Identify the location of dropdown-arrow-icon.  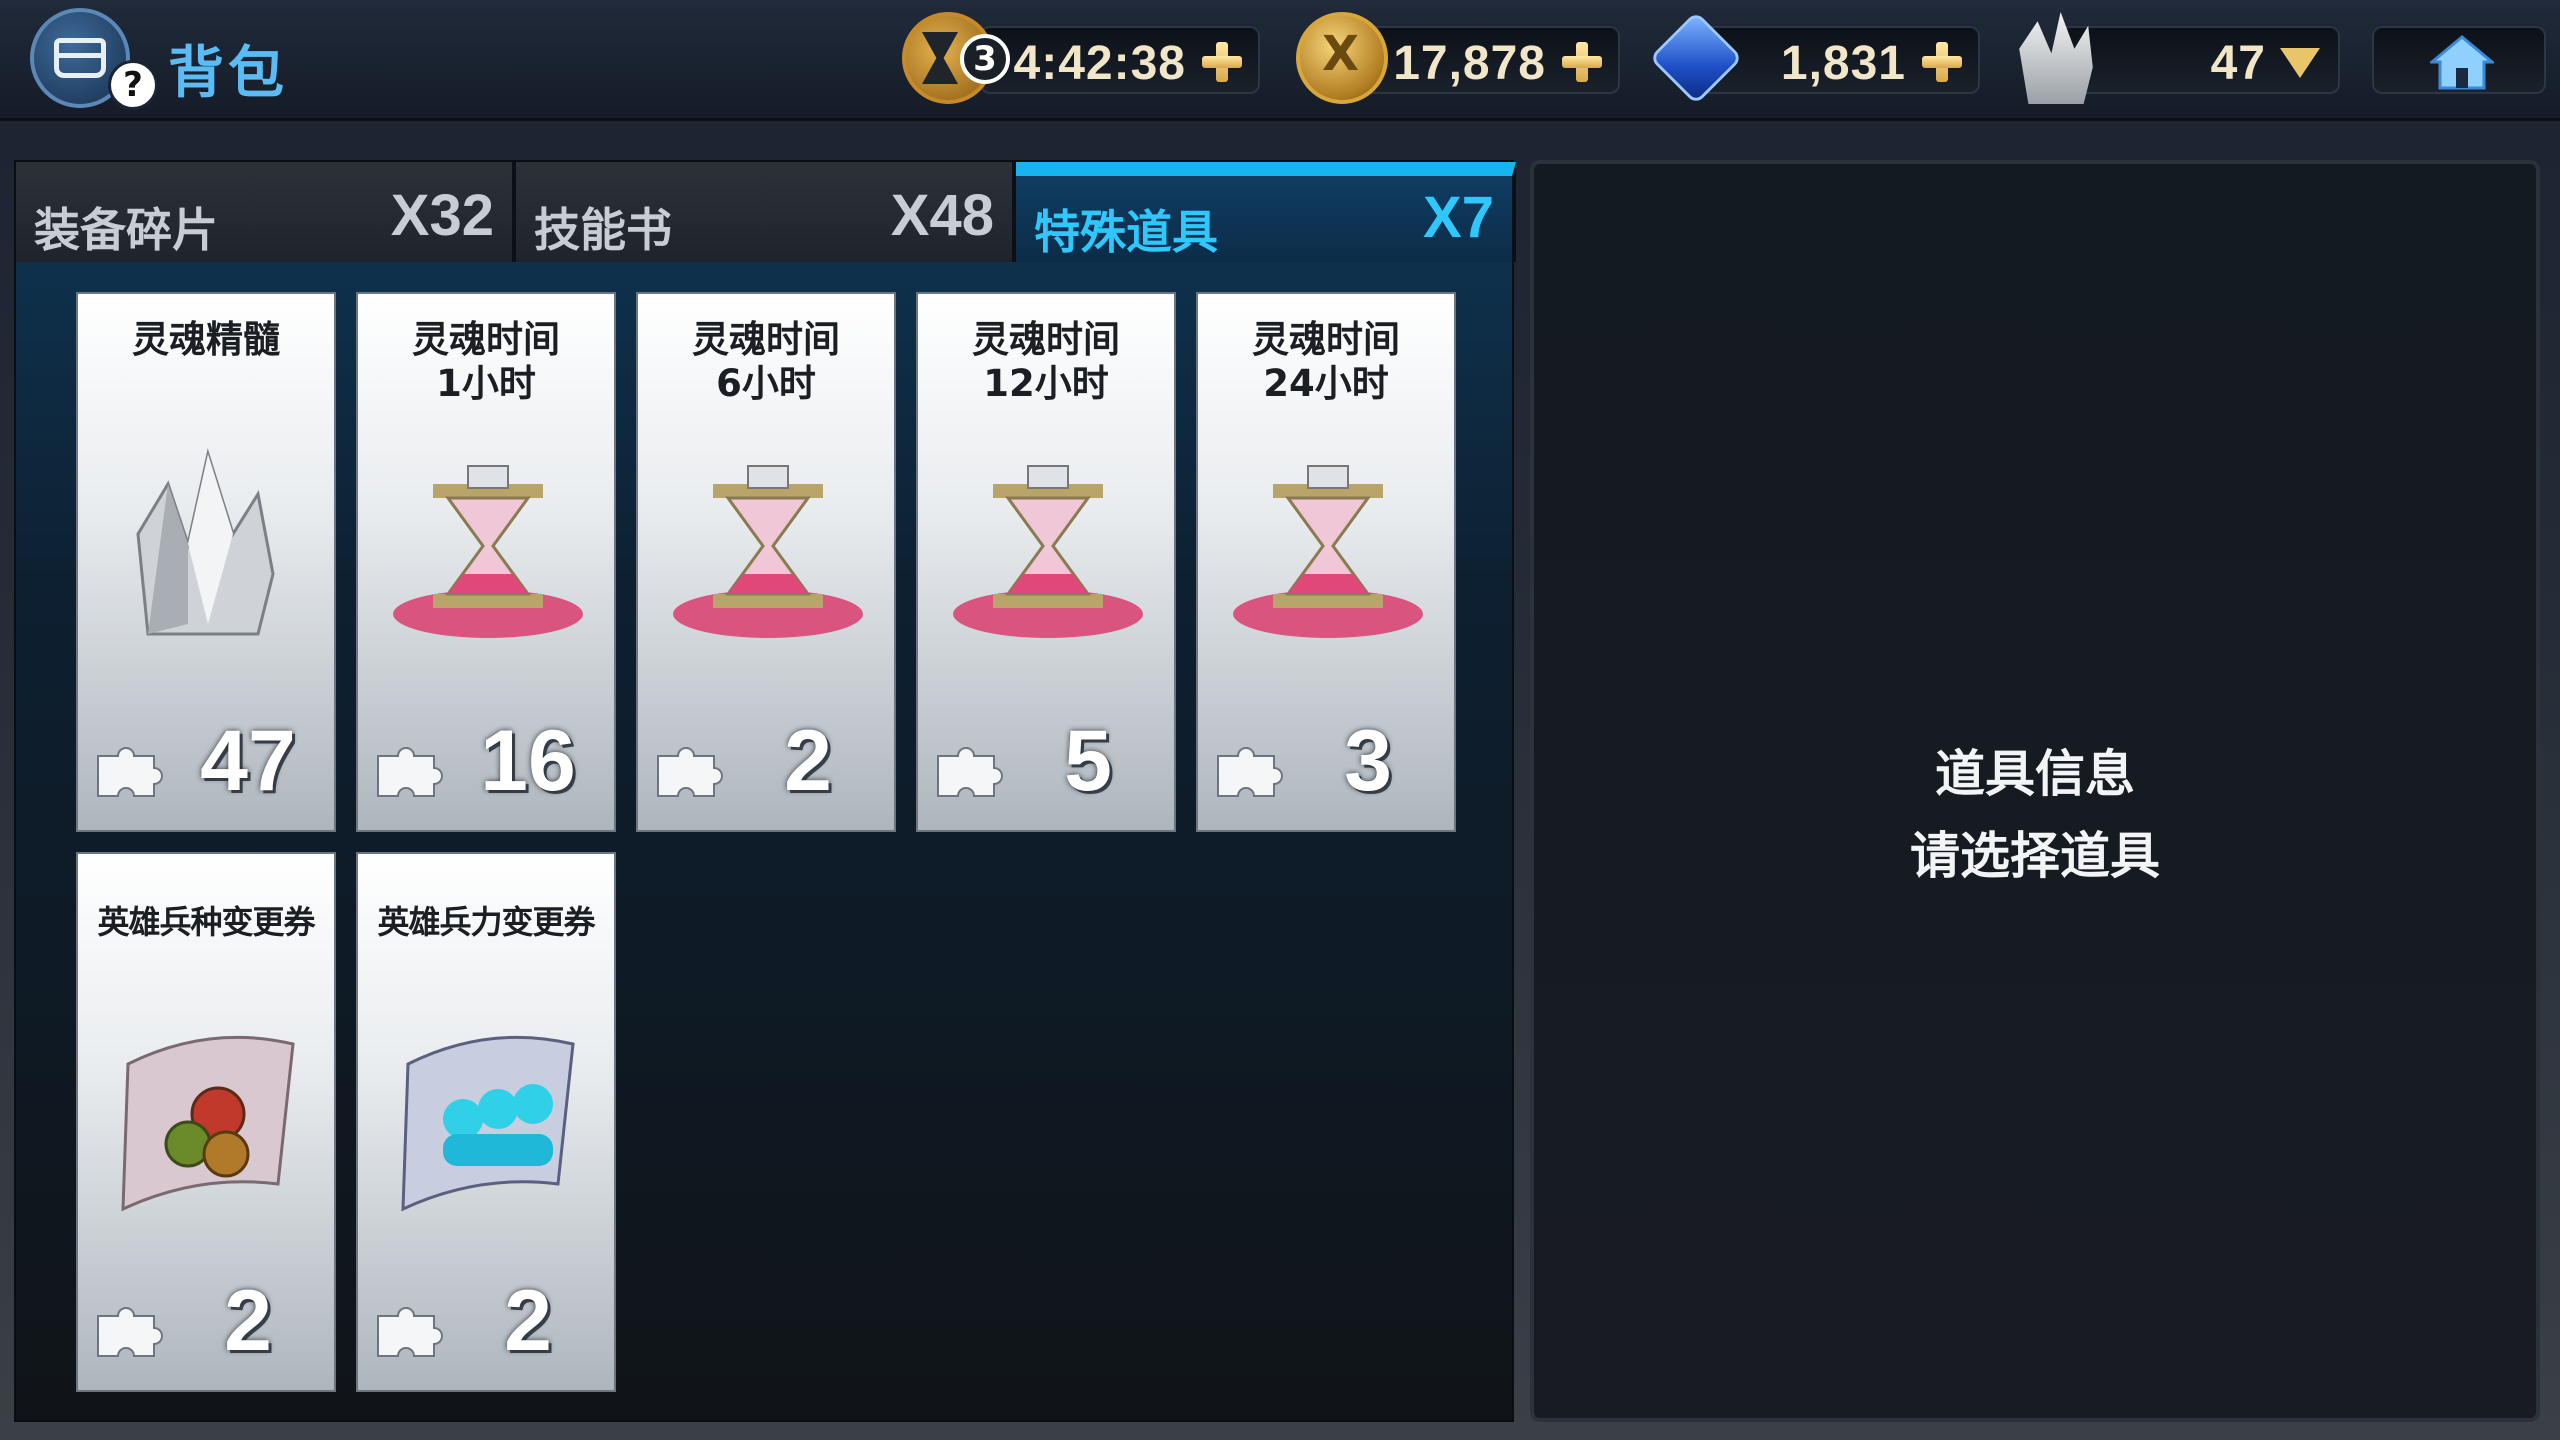
(2300, 63).